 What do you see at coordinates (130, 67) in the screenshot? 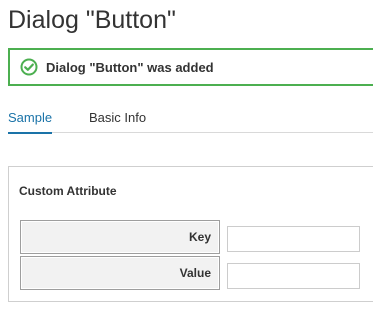
I see `alert-message: Dialog "Button" was added` at bounding box center [130, 67].